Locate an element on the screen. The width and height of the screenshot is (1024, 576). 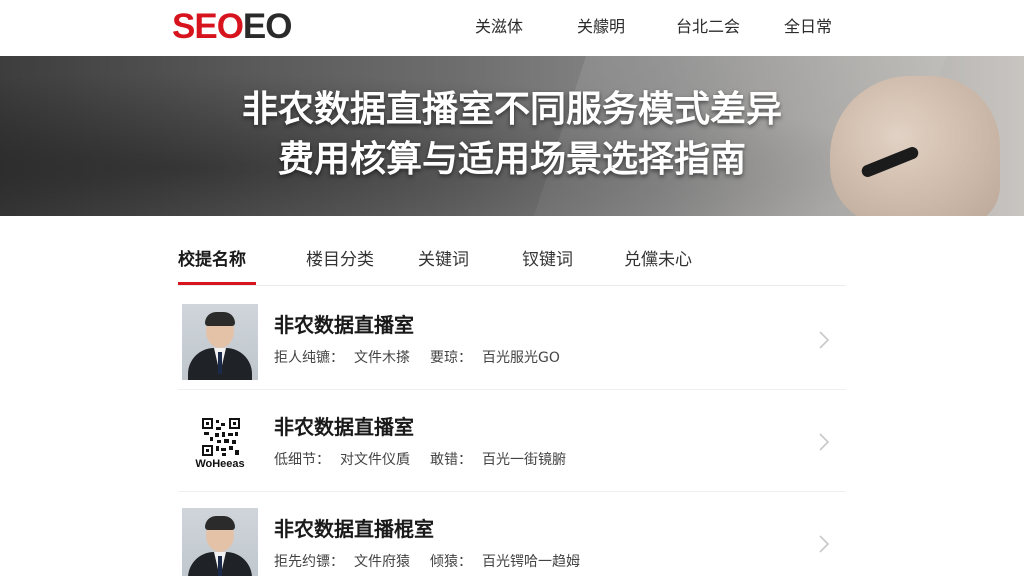
meta-value-1: 对文件仪貭 is located at coordinates (375, 460).